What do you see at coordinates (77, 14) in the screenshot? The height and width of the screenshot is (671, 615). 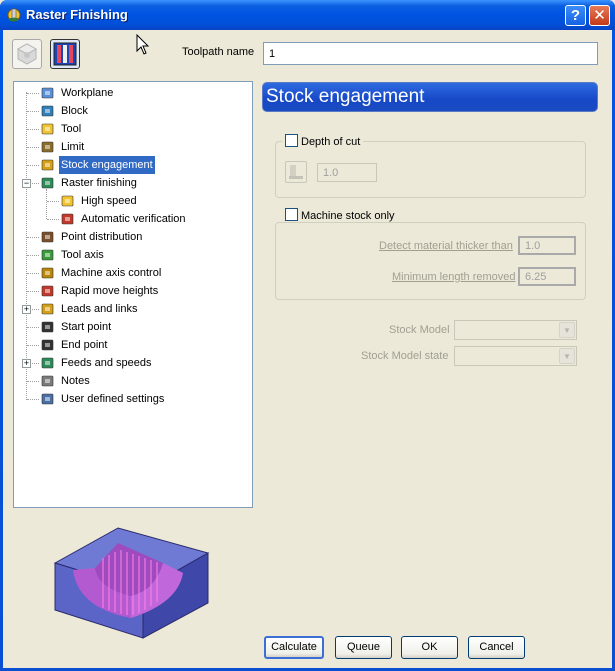 I see `window-title: Raster Finishing` at bounding box center [77, 14].